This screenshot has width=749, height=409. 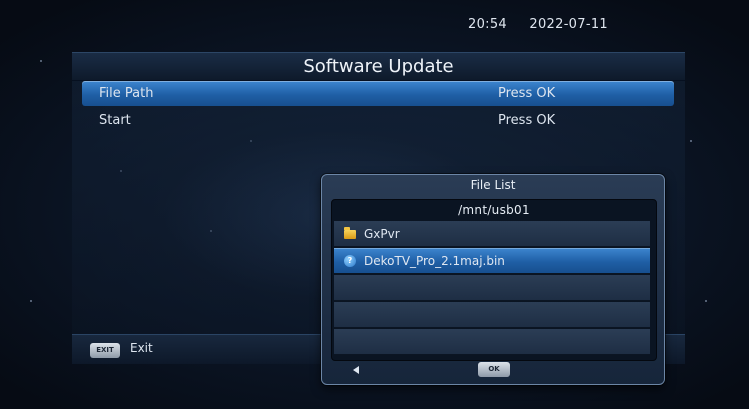 What do you see at coordinates (126, 93) in the screenshot?
I see `menu-item-label: File Path` at bounding box center [126, 93].